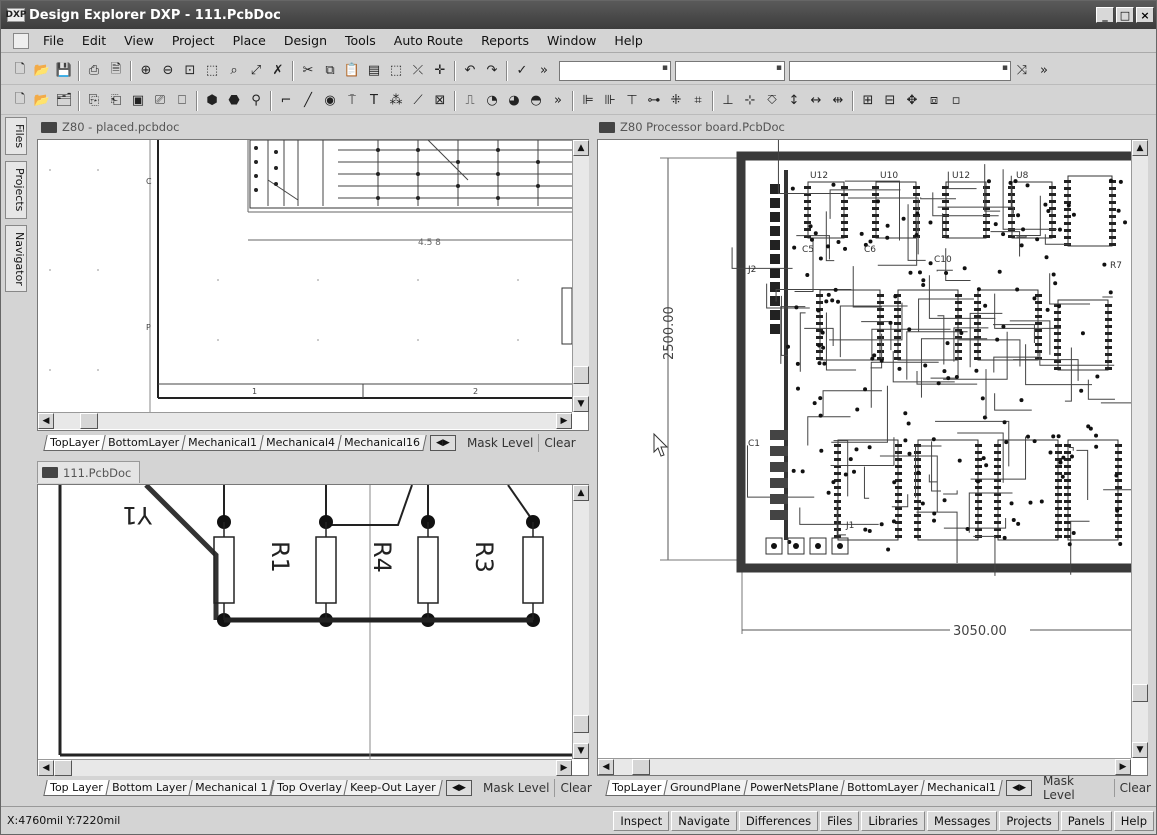 The image size is (1157, 835). Describe the element at coordinates (750, 101) in the screenshot. I see `center-icon: ⊹` at that location.